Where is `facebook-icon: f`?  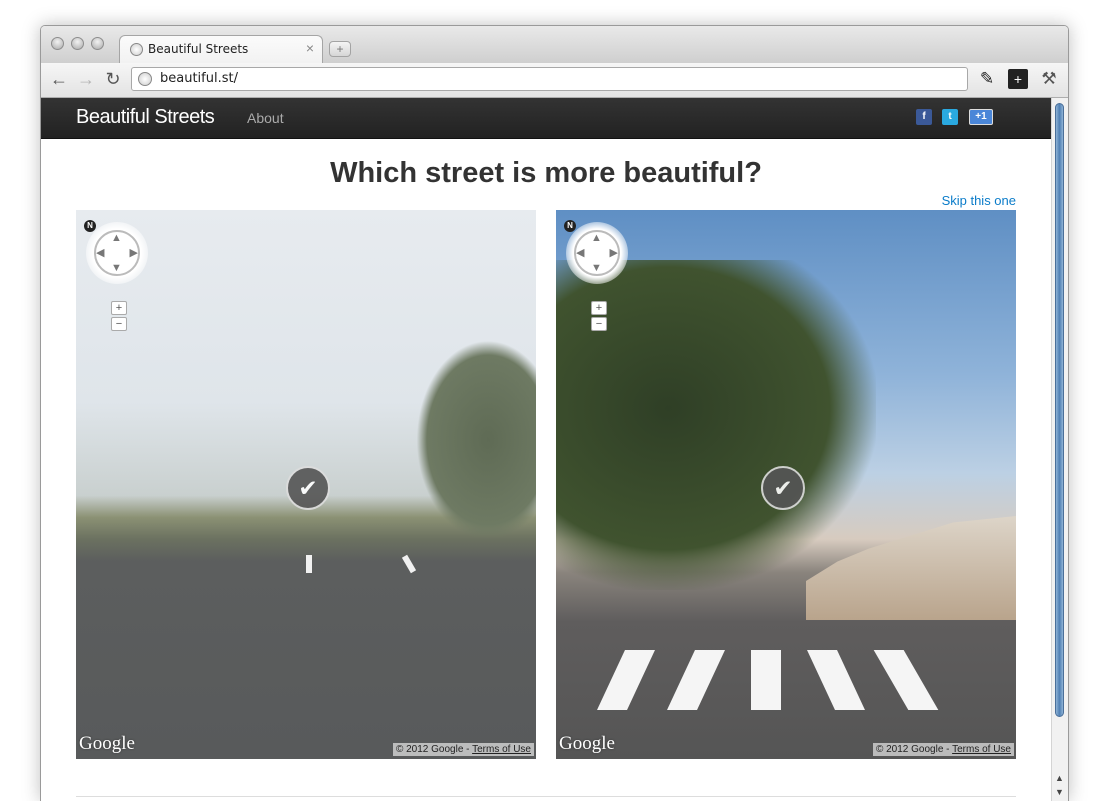
facebook-icon: f is located at coordinates (924, 117).